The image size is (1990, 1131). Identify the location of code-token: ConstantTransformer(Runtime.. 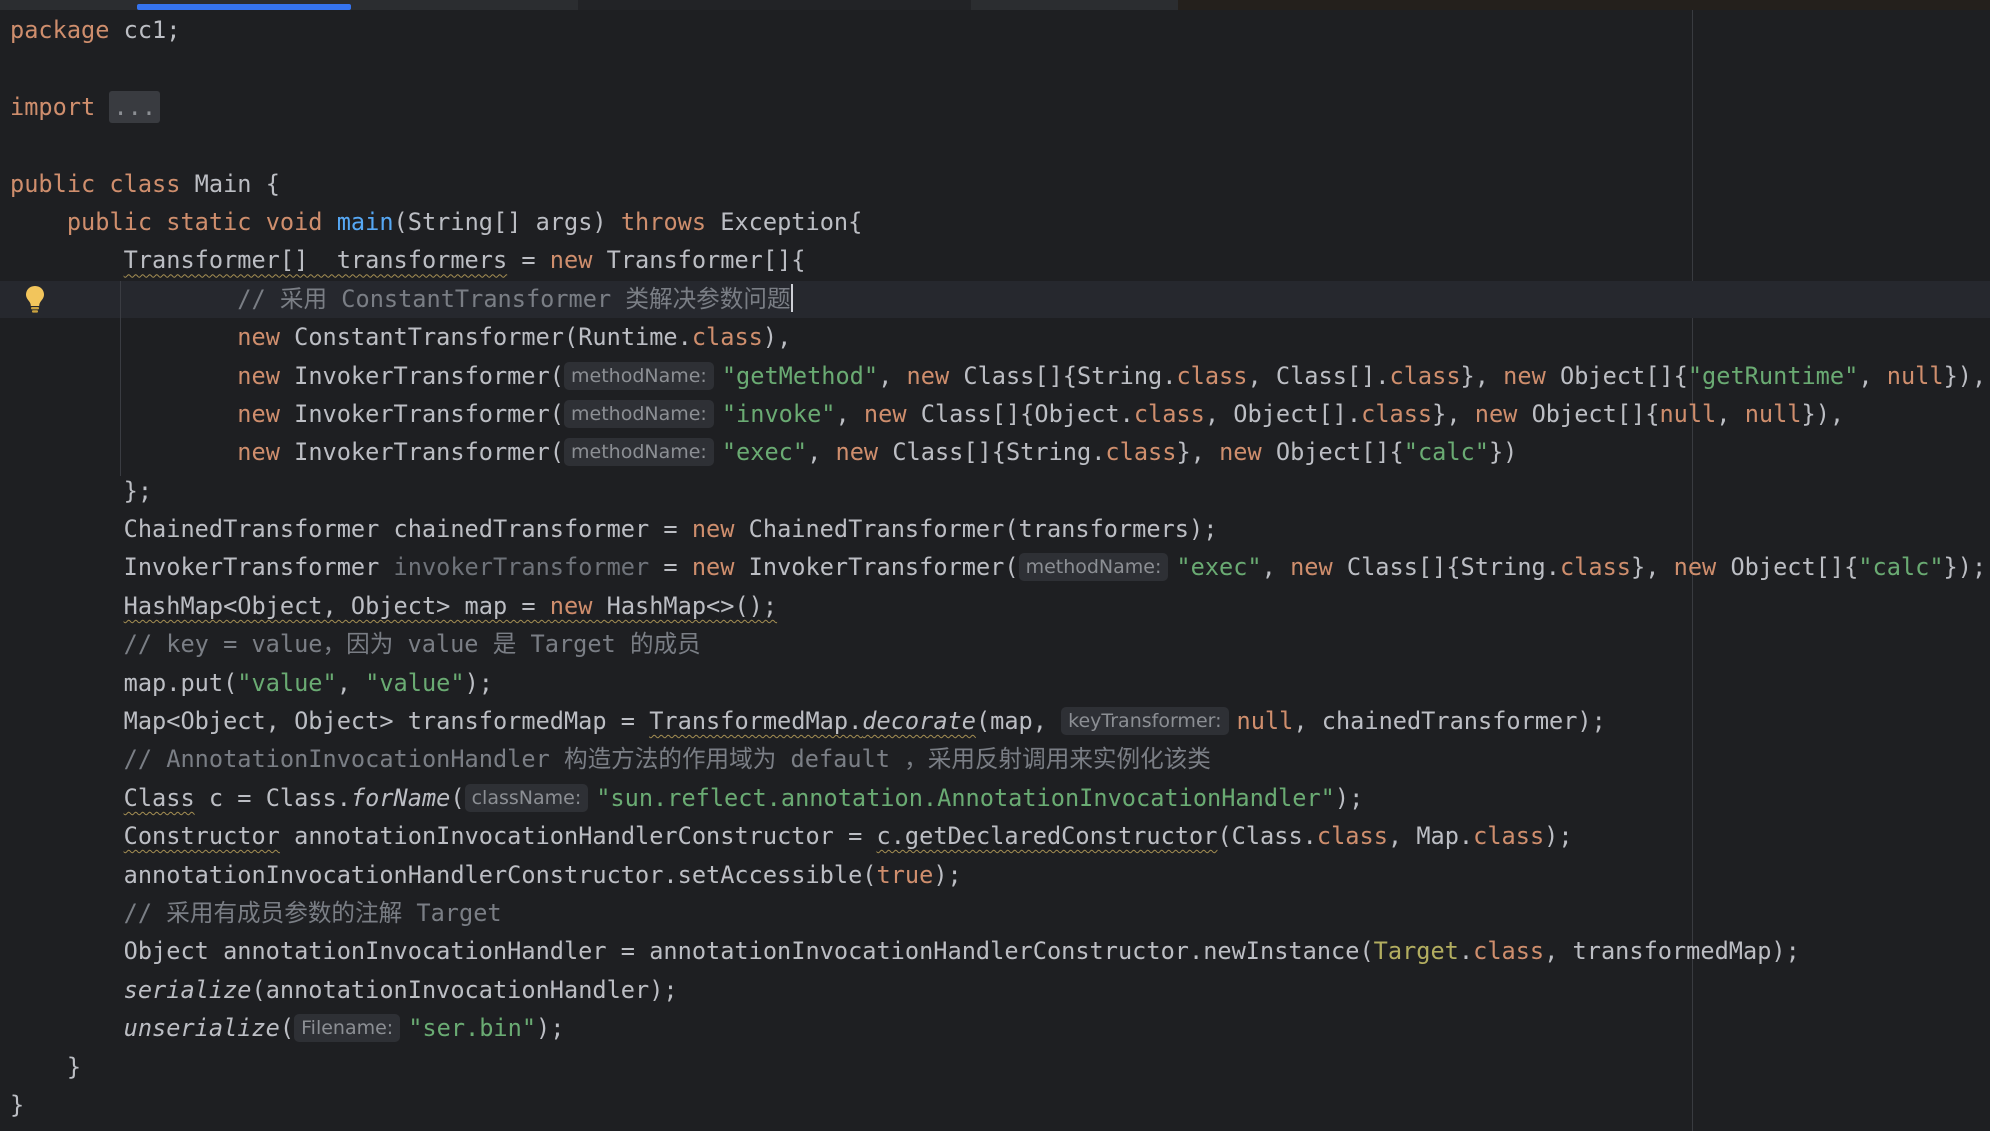
(493, 337).